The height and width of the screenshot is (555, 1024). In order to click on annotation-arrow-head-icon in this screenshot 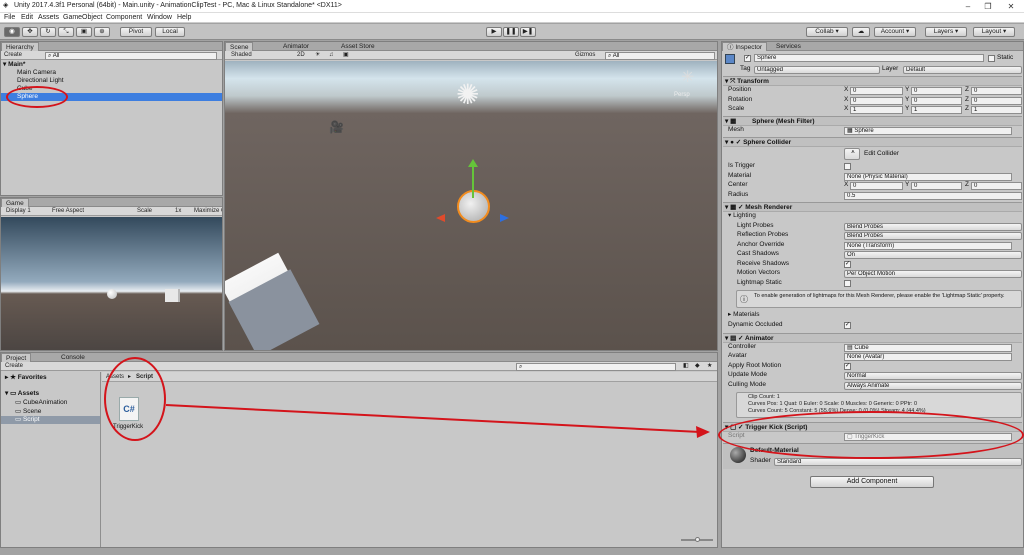, I will do `click(703, 432)`.